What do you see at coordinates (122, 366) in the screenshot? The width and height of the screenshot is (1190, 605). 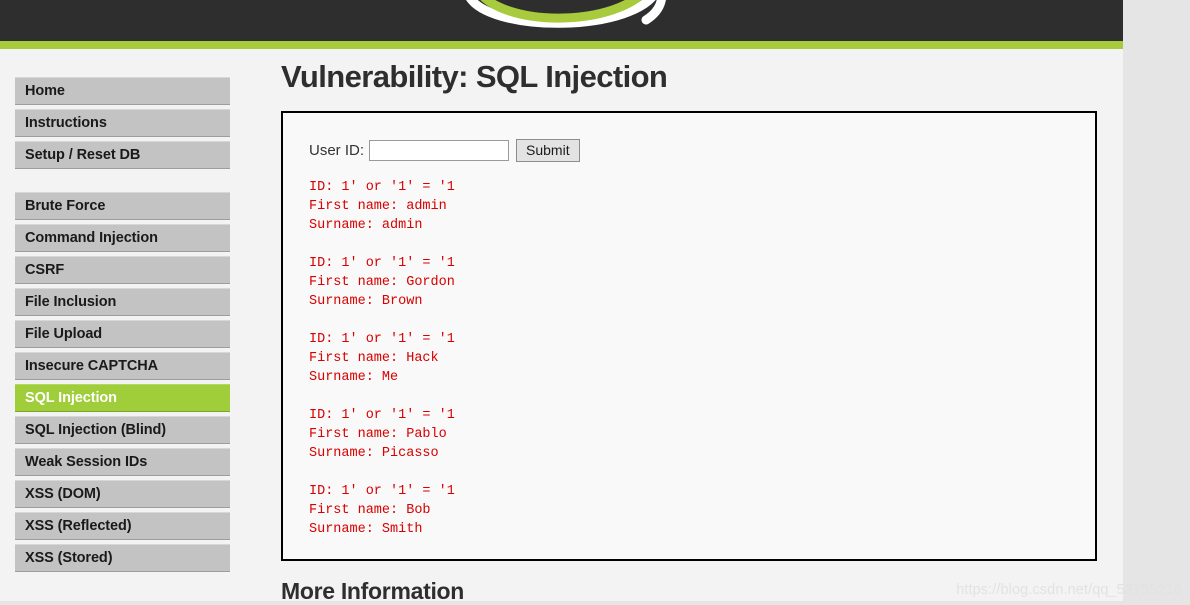 I see `sidebar-item-insecure-captcha: Insecure CAPTCHA` at bounding box center [122, 366].